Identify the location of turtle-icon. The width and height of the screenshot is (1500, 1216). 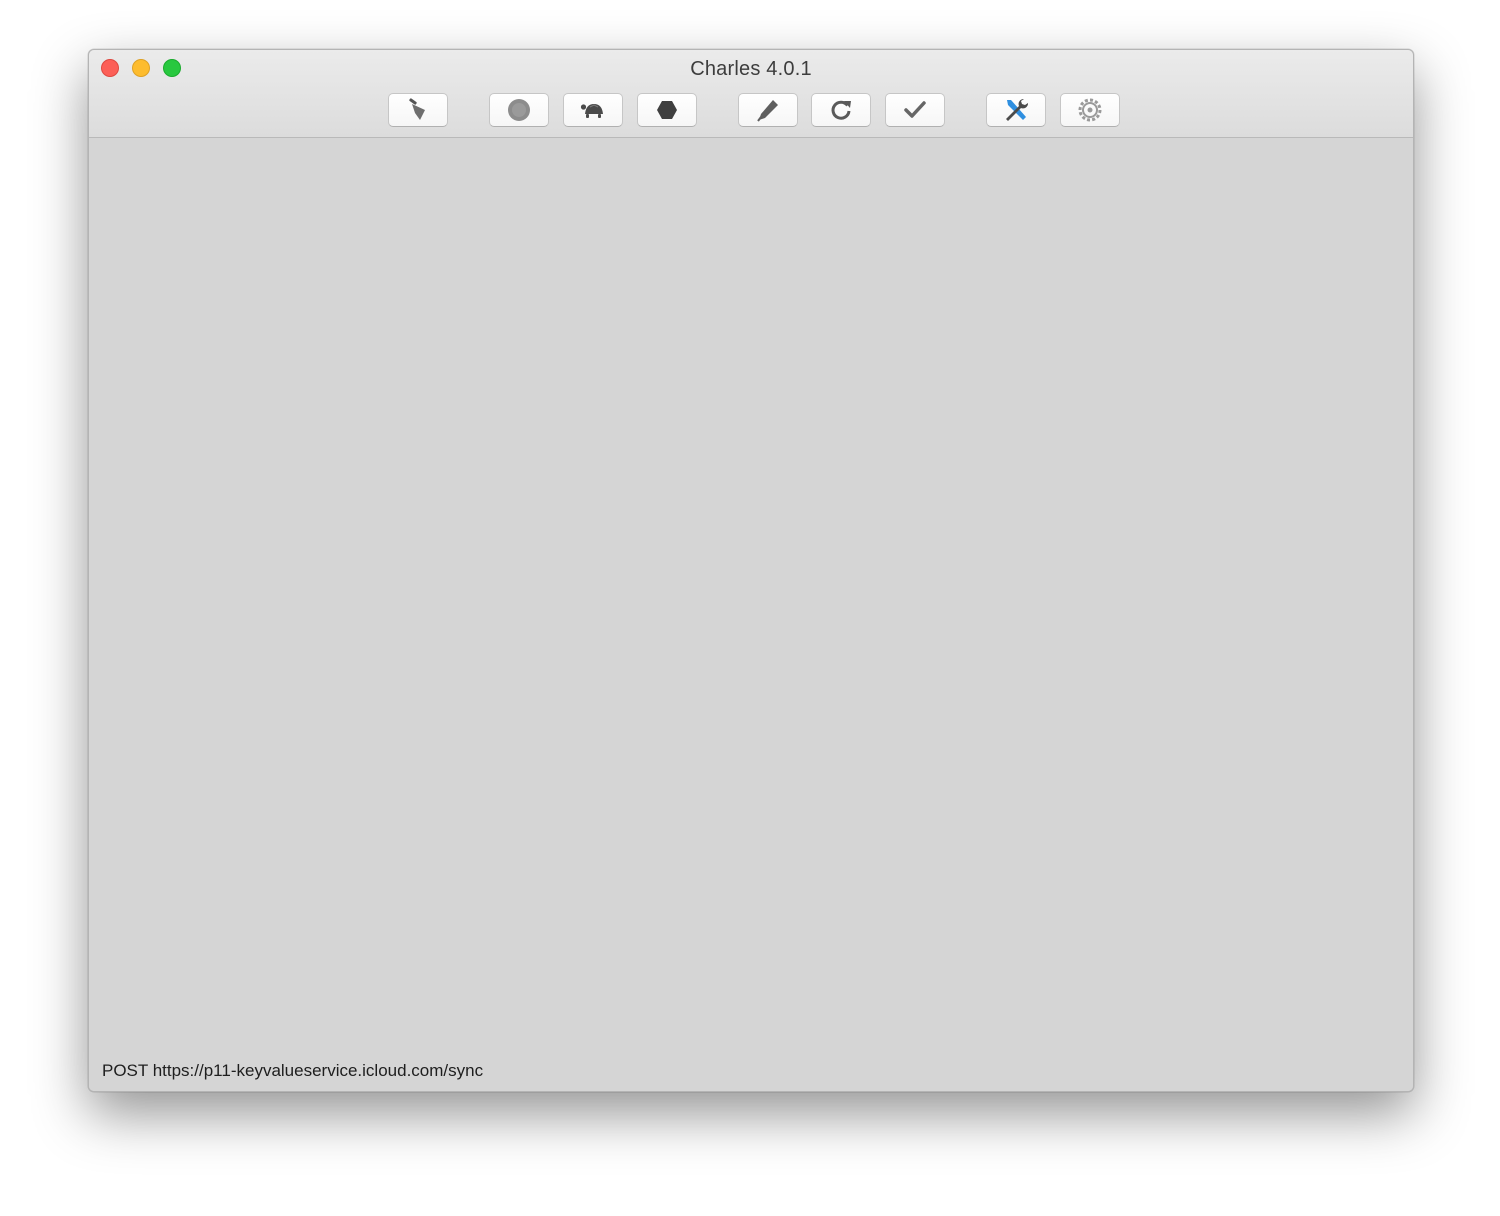
(593, 110).